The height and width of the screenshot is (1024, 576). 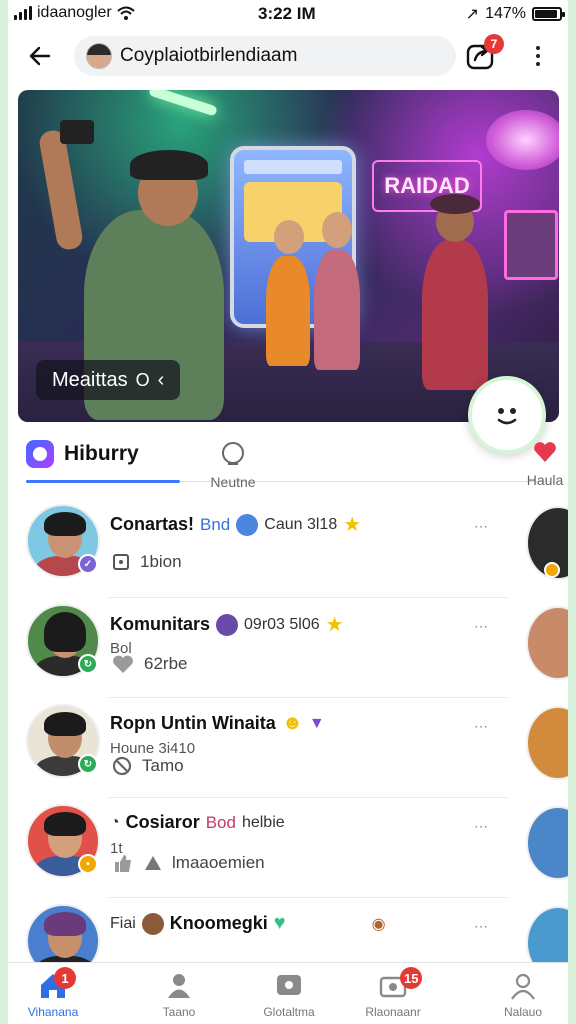 I want to click on row-action: Tamo, so click(x=148, y=766).